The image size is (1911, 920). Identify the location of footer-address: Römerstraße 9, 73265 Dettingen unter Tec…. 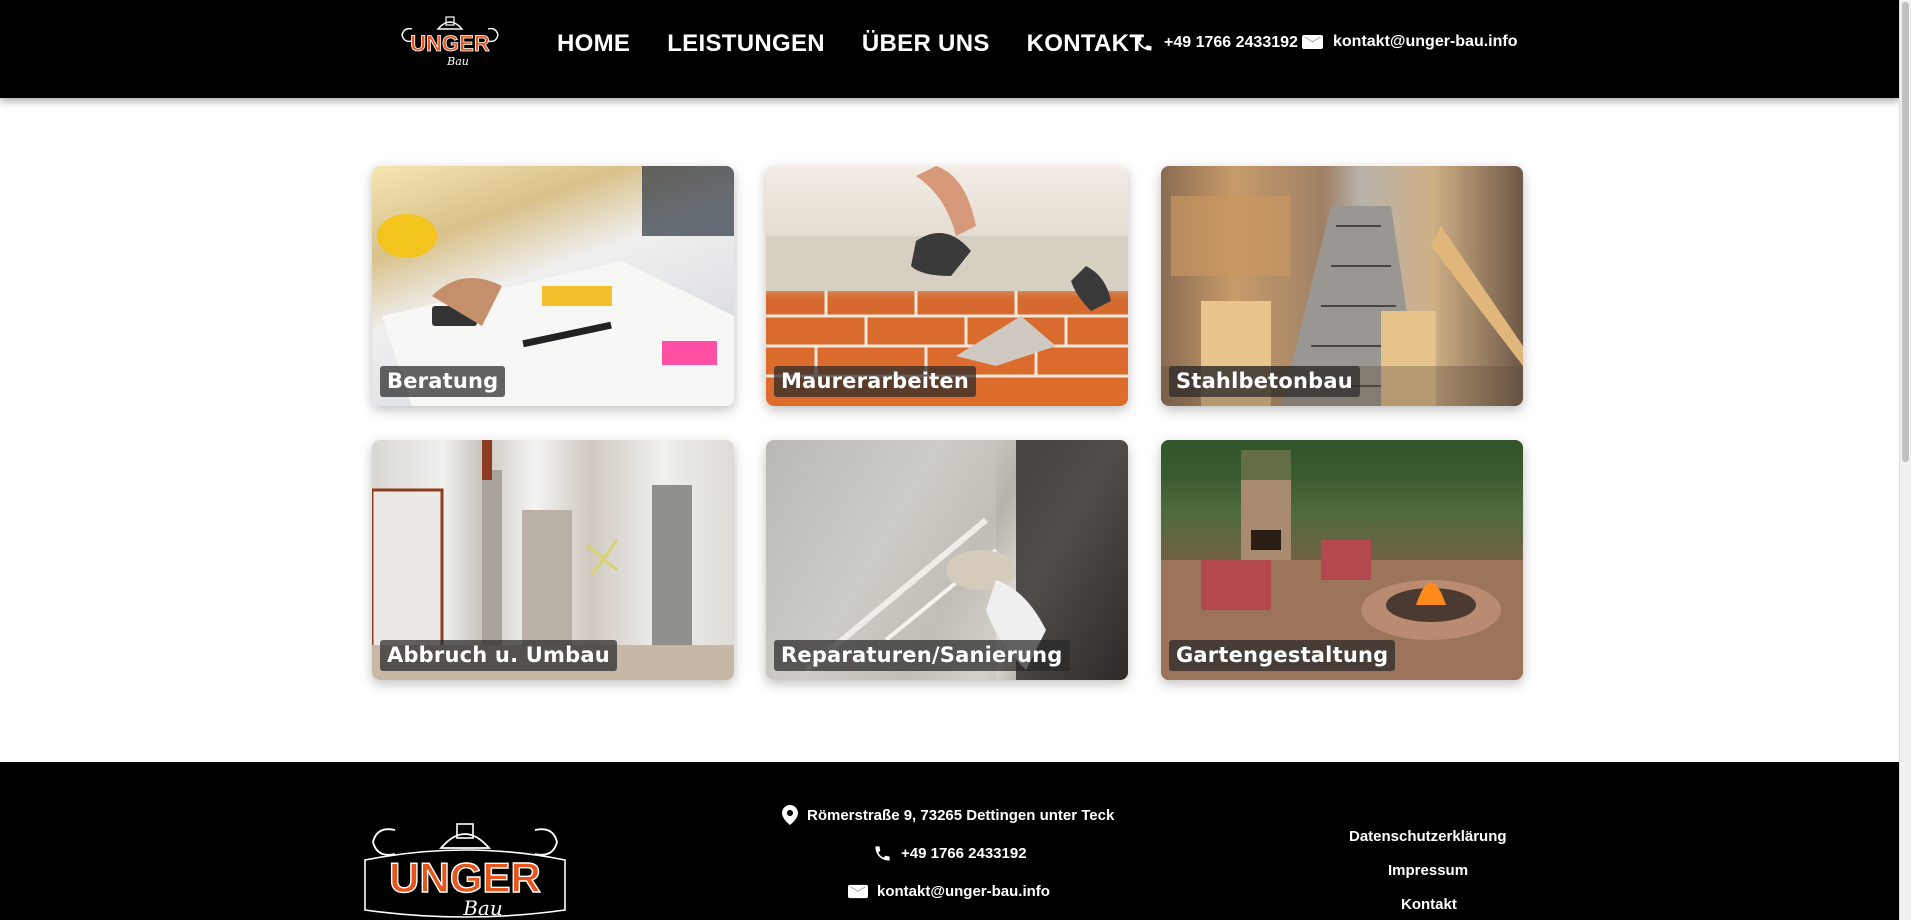
(948, 815).